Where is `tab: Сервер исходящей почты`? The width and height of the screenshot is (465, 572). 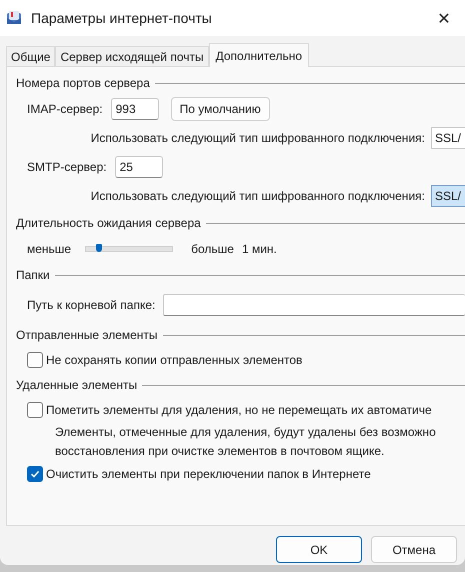 tab: Сервер исходящей почты is located at coordinates (132, 56).